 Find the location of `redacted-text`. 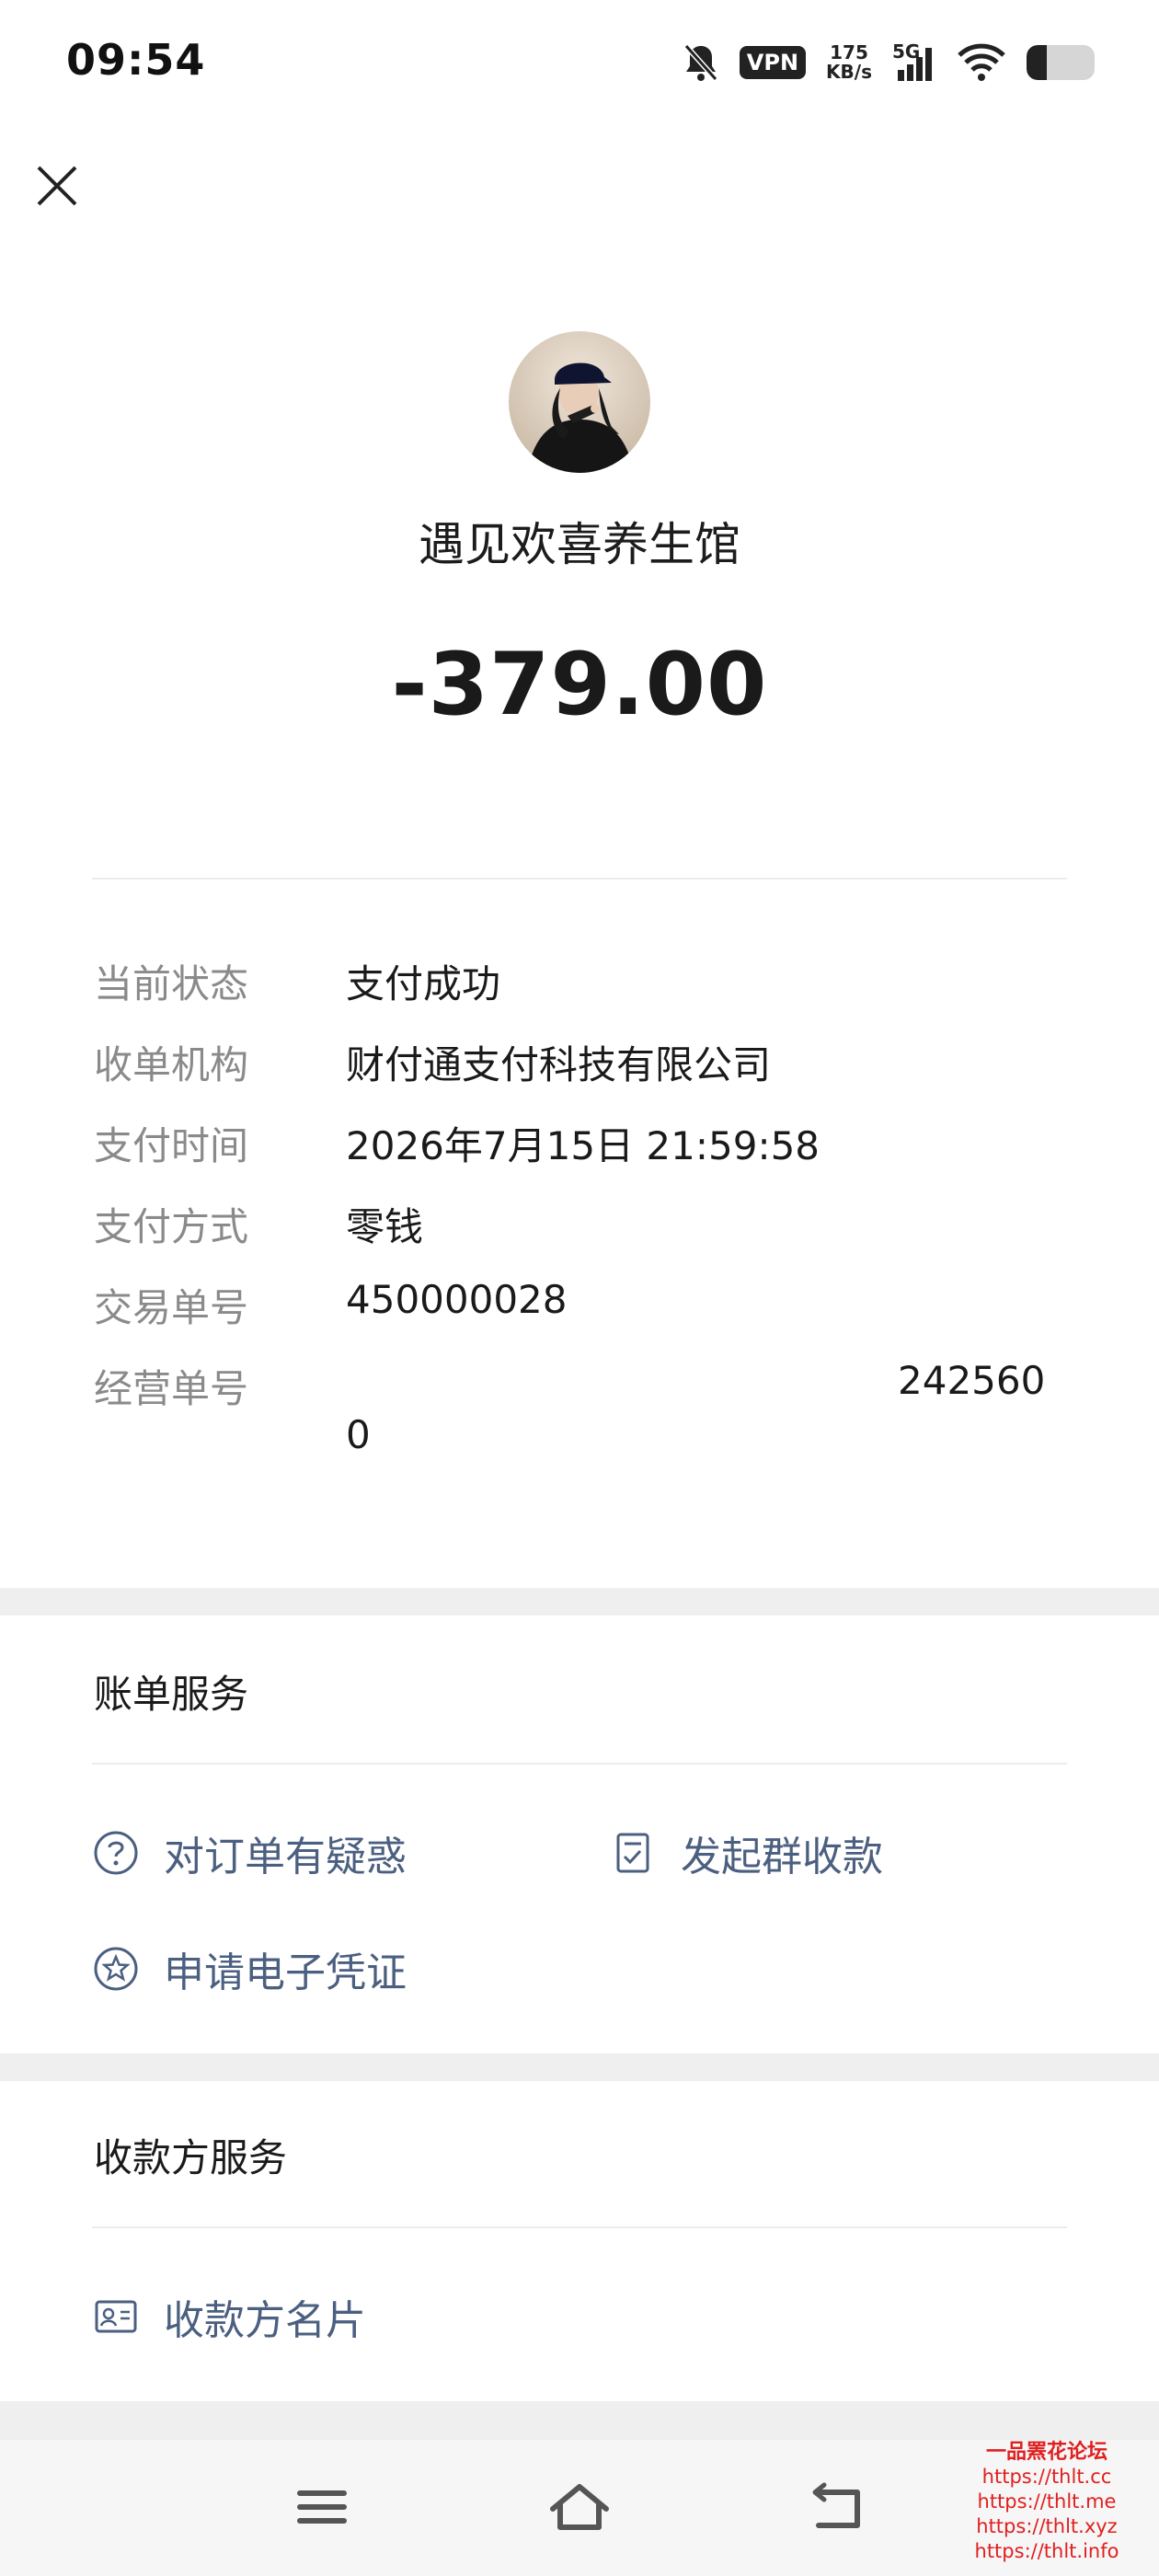

redacted-text is located at coordinates (622, 1380).